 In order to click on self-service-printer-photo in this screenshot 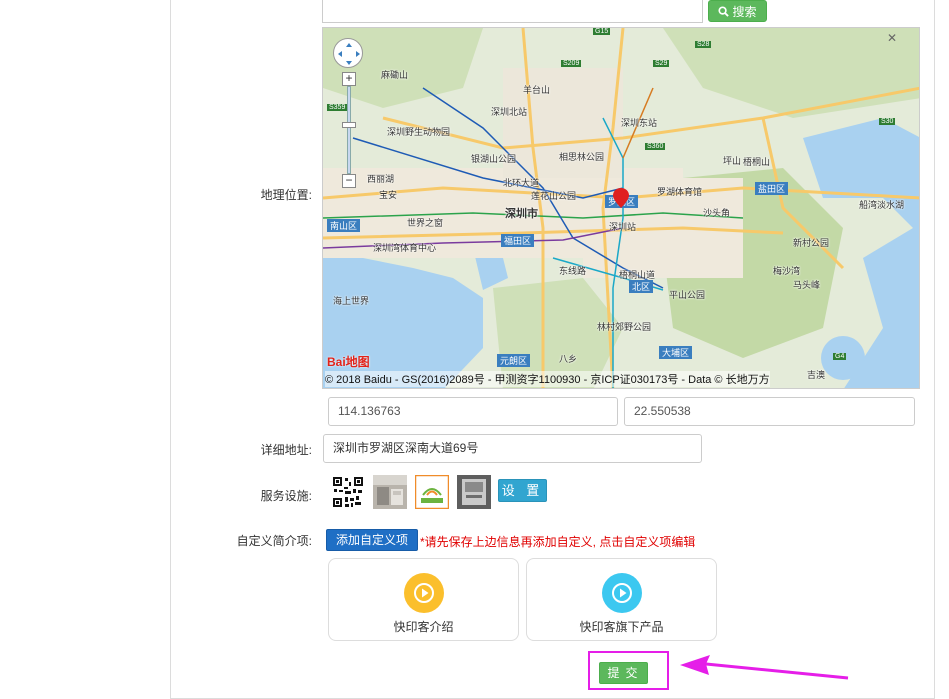, I will do `click(474, 492)`.